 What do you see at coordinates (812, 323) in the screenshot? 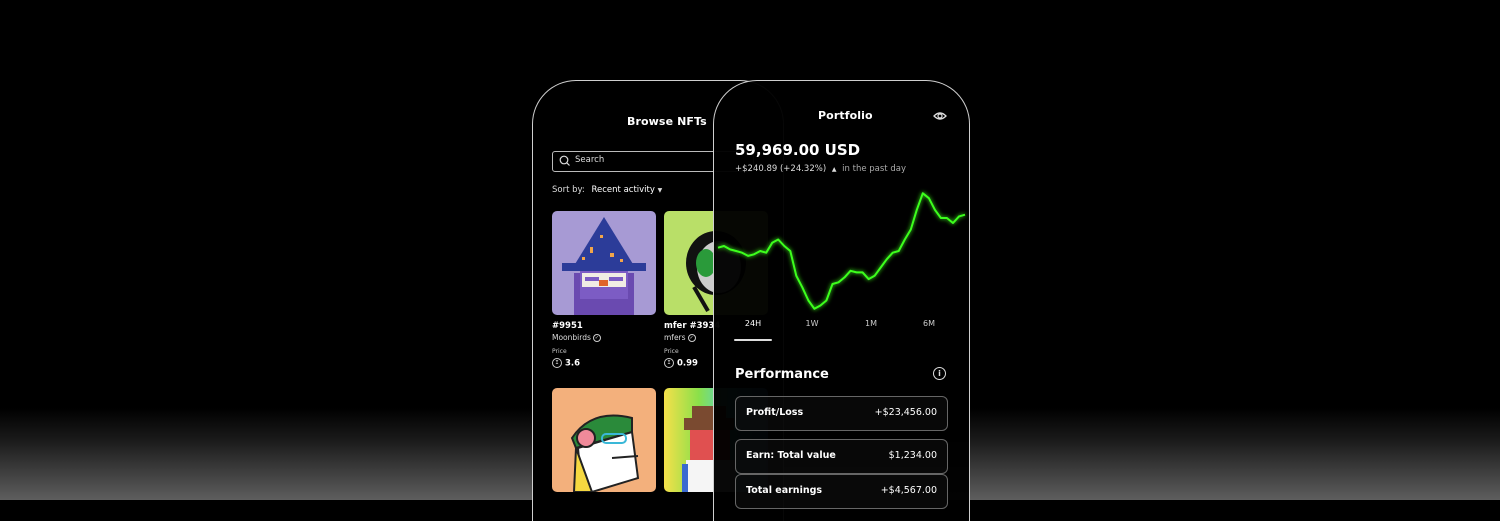
I see `tab-1w: 1W` at bounding box center [812, 323].